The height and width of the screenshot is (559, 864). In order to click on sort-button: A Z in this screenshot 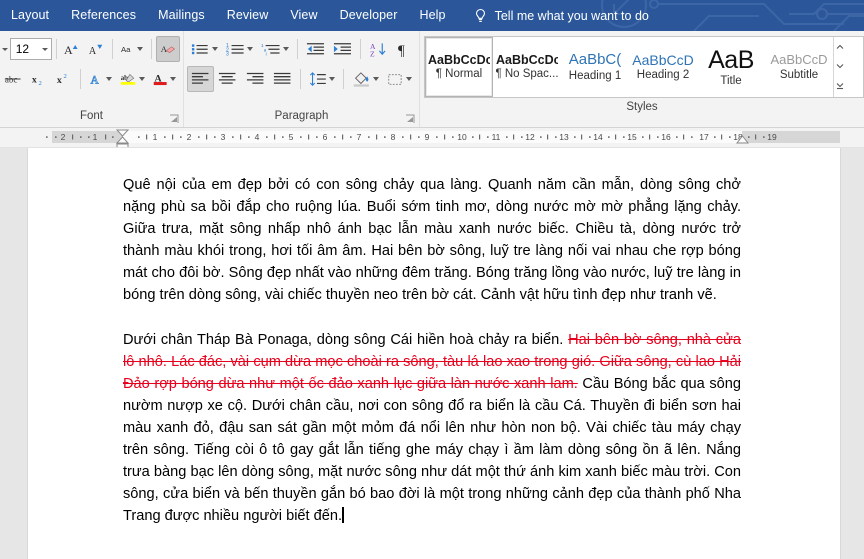, I will do `click(378, 49)`.